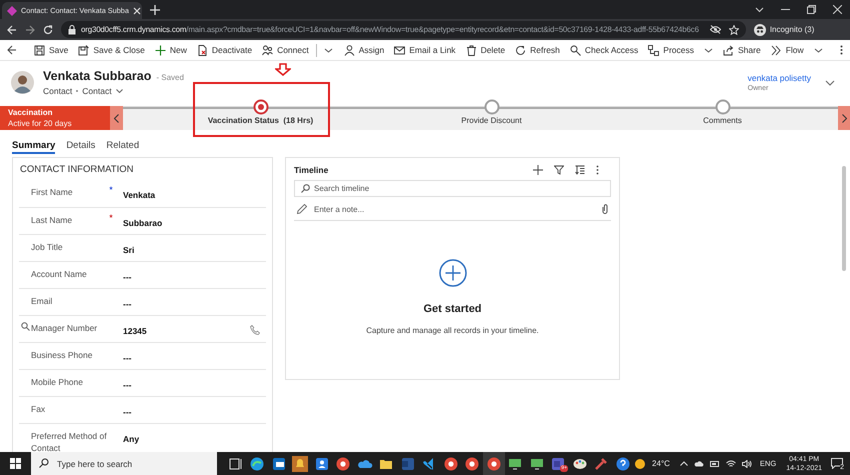  I want to click on down-arrow-icon, so click(283, 69).